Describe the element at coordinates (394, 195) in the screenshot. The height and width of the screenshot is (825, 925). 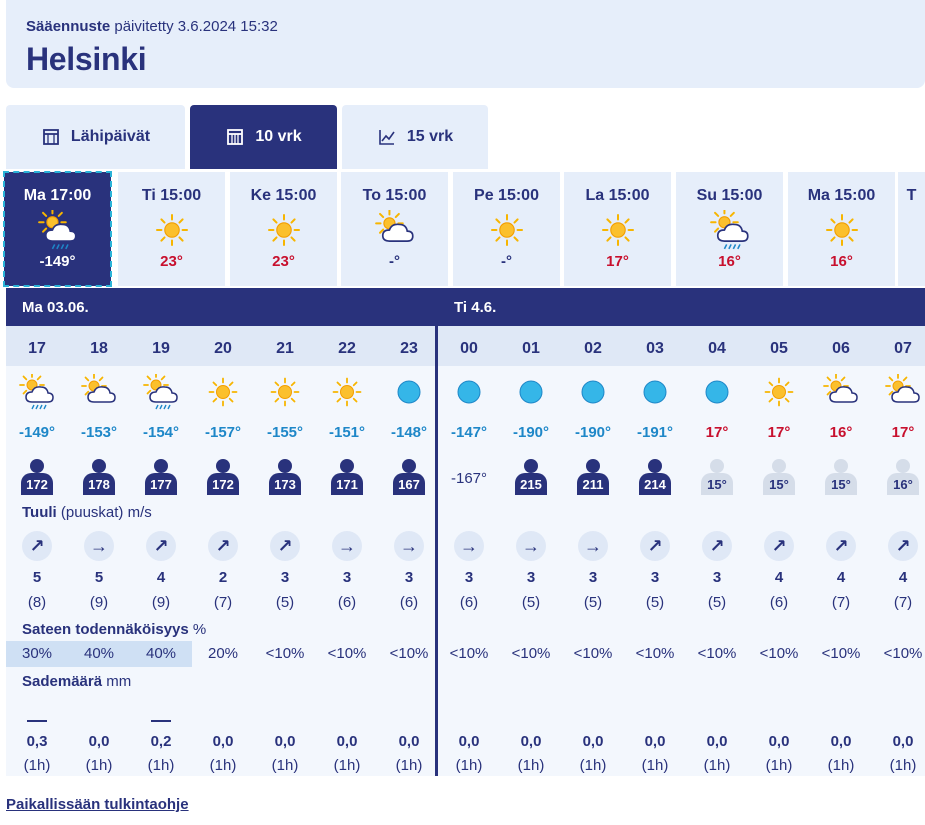
I see `day-card-label: To 15:00` at that location.